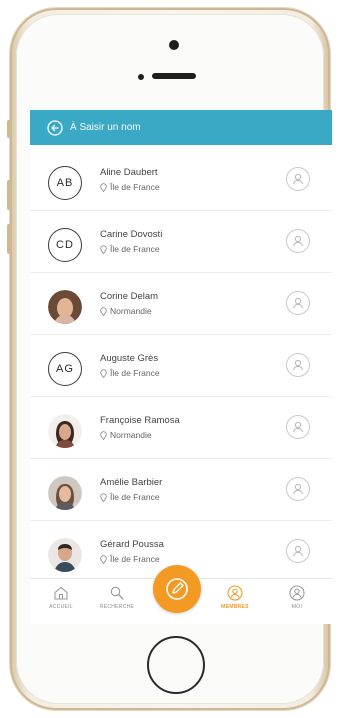  What do you see at coordinates (117, 607) in the screenshot?
I see `nav-label: RECHERCHE` at bounding box center [117, 607].